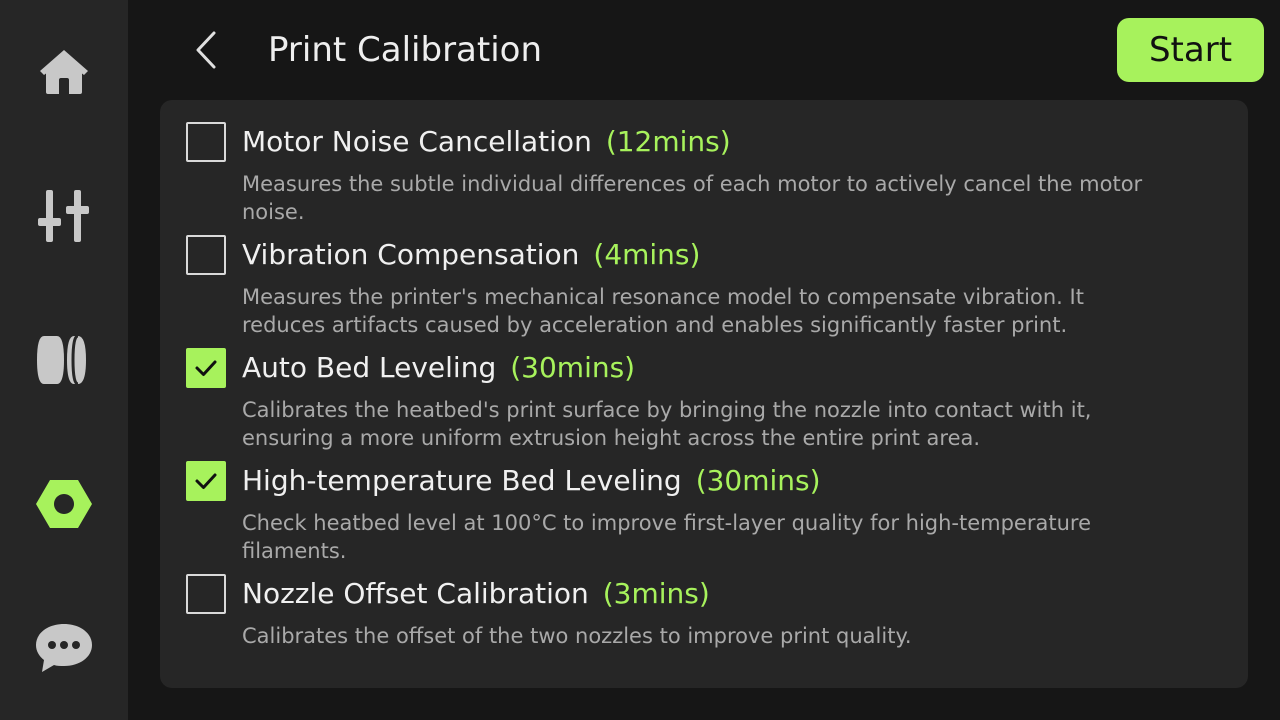 This screenshot has height=720, width=1280. I want to click on page-title: Print Calibration, so click(405, 50).